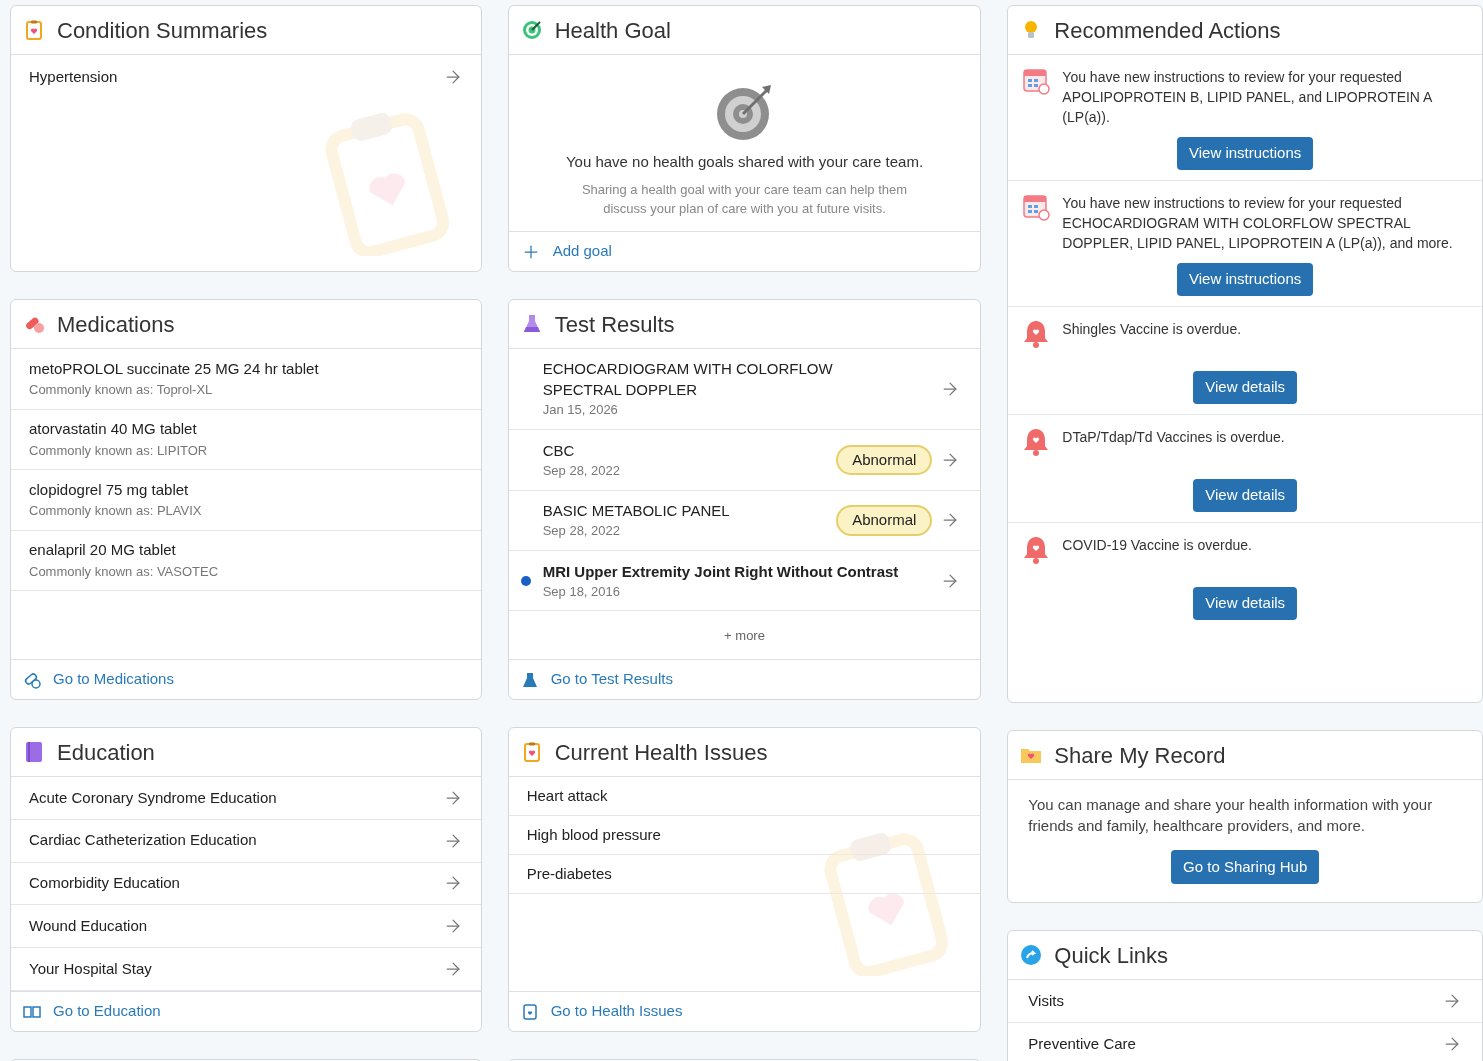 This screenshot has height=1061, width=1483. I want to click on education-item: Wound Education, so click(246, 927).